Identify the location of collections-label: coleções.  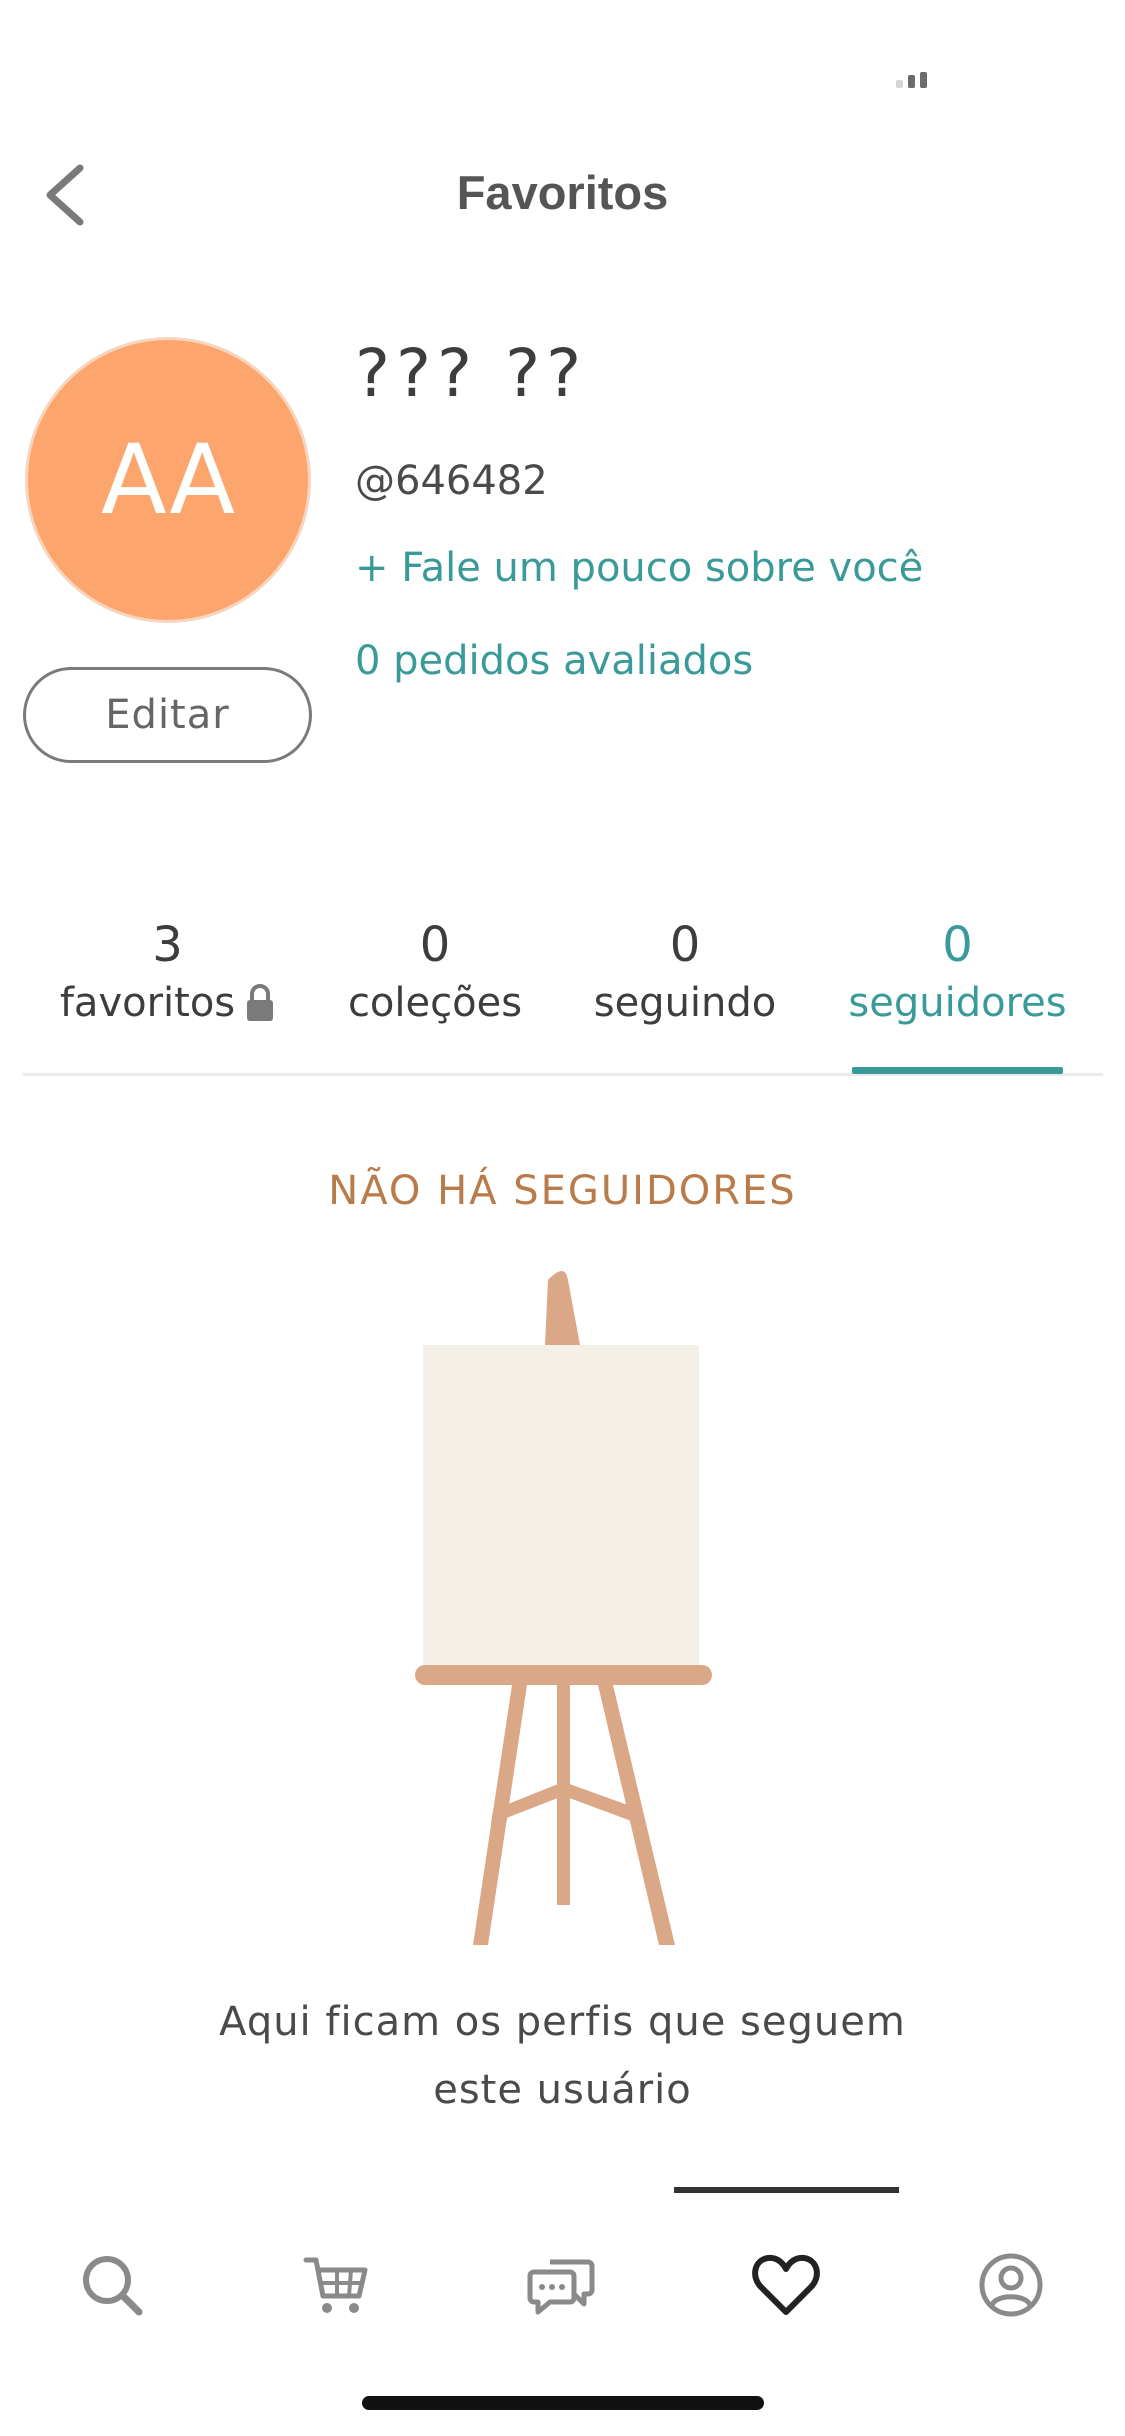
(435, 1003).